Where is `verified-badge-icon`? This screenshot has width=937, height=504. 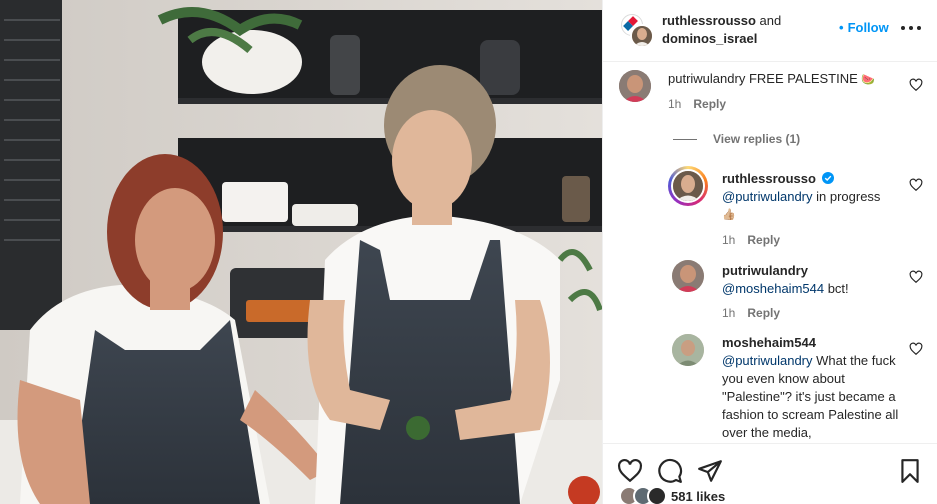 verified-badge-icon is located at coordinates (827, 178).